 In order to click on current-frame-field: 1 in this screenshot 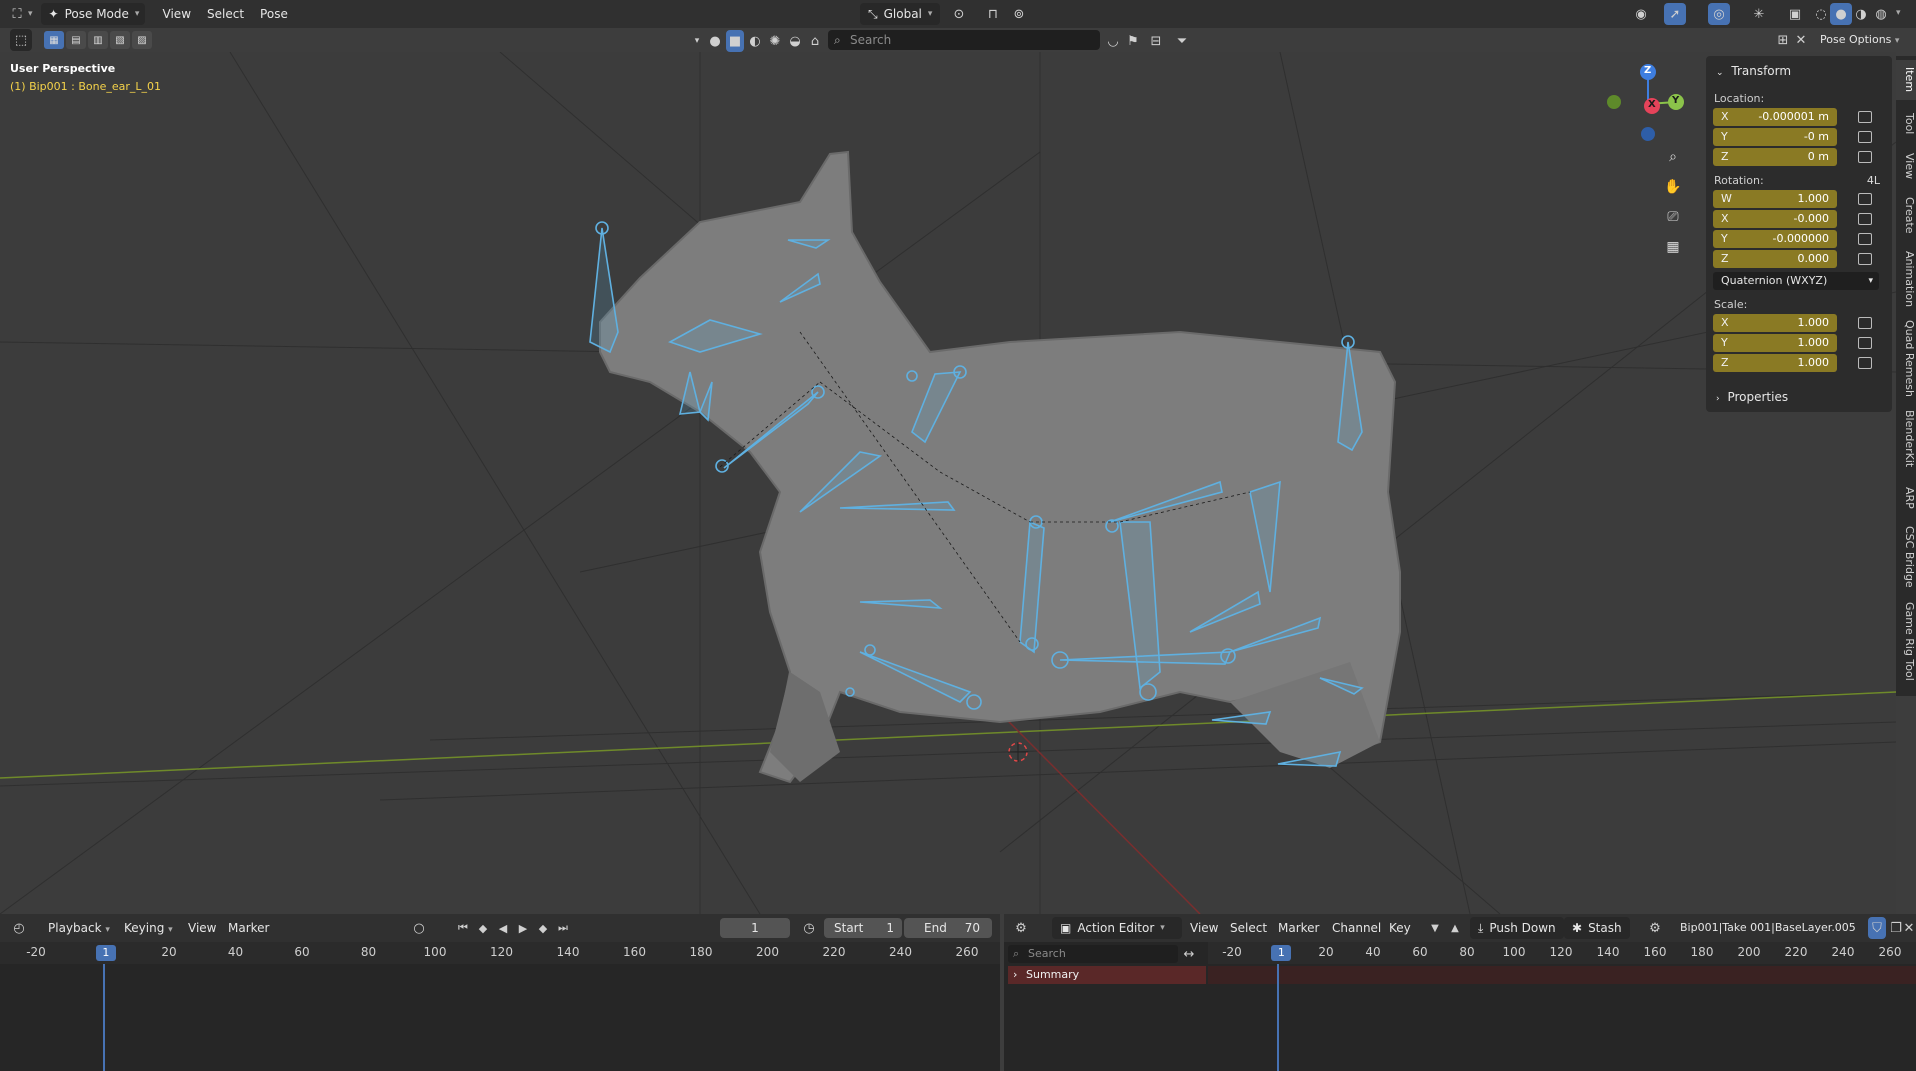, I will do `click(755, 928)`.